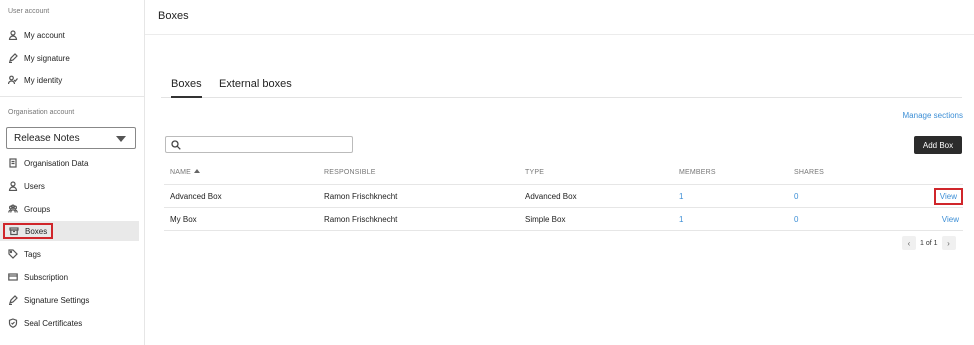 The height and width of the screenshot is (345, 974). What do you see at coordinates (535, 172) in the screenshot?
I see `column-header-type: TYPE` at bounding box center [535, 172].